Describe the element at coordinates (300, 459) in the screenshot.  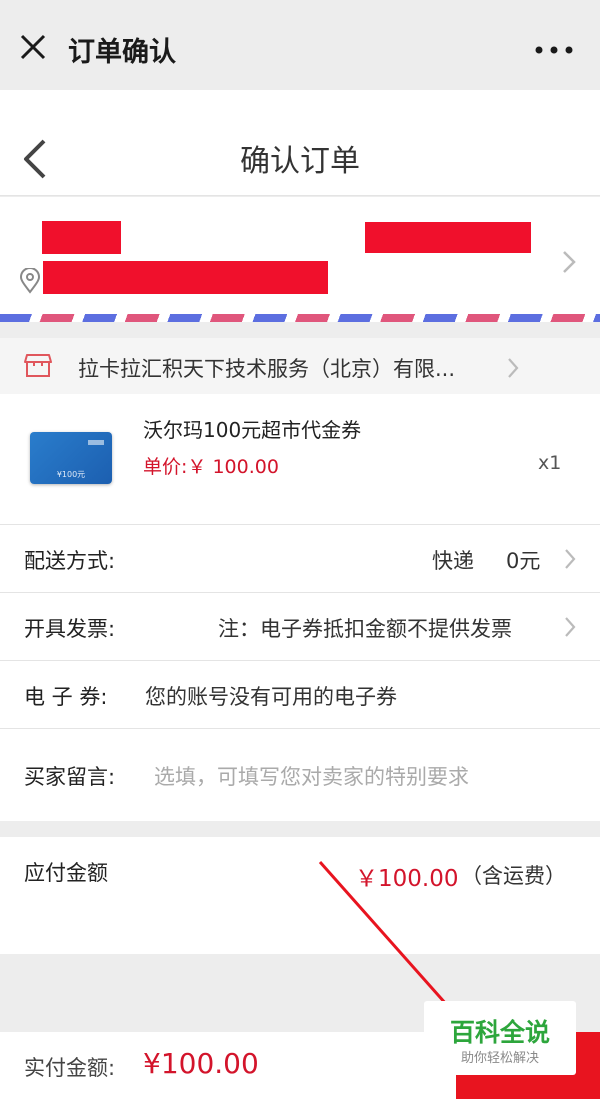
I see `order-item: ¥100元 沃尔玛100元超市代金券 单价:￥ 100.00 x1` at that location.